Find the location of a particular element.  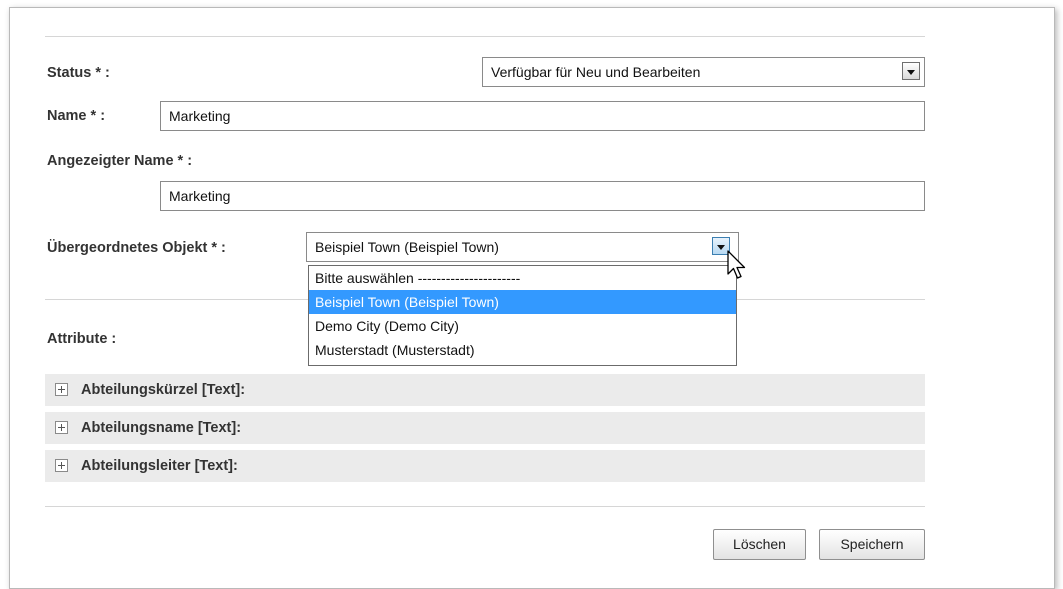

parent-object-label: Übergeordnetes Objekt * : is located at coordinates (136, 248).